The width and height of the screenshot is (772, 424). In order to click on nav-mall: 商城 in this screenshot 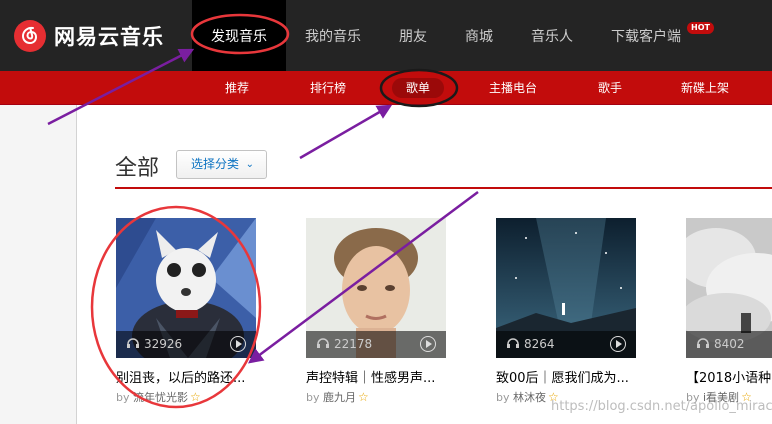, I will do `click(479, 35)`.